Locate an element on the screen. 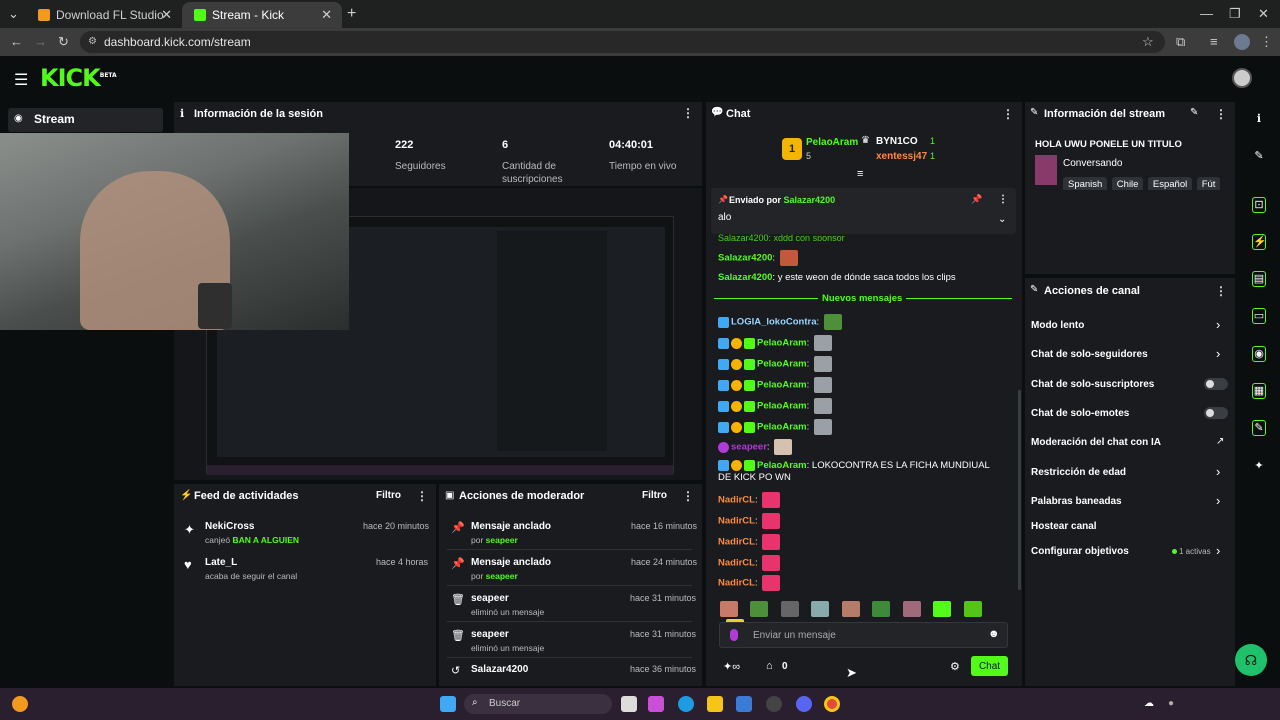  moderator-actions-icon: ▦ is located at coordinates (1259, 391).